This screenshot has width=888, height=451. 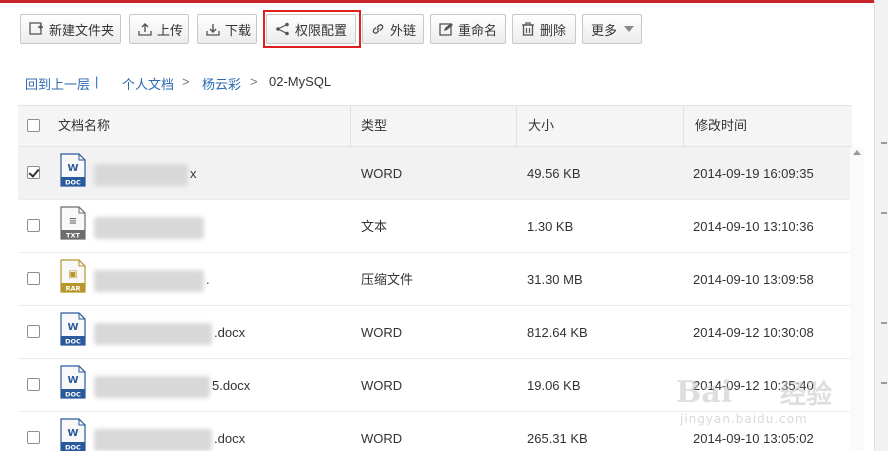 I want to click on column-header-type: 类型, so click(x=374, y=126).